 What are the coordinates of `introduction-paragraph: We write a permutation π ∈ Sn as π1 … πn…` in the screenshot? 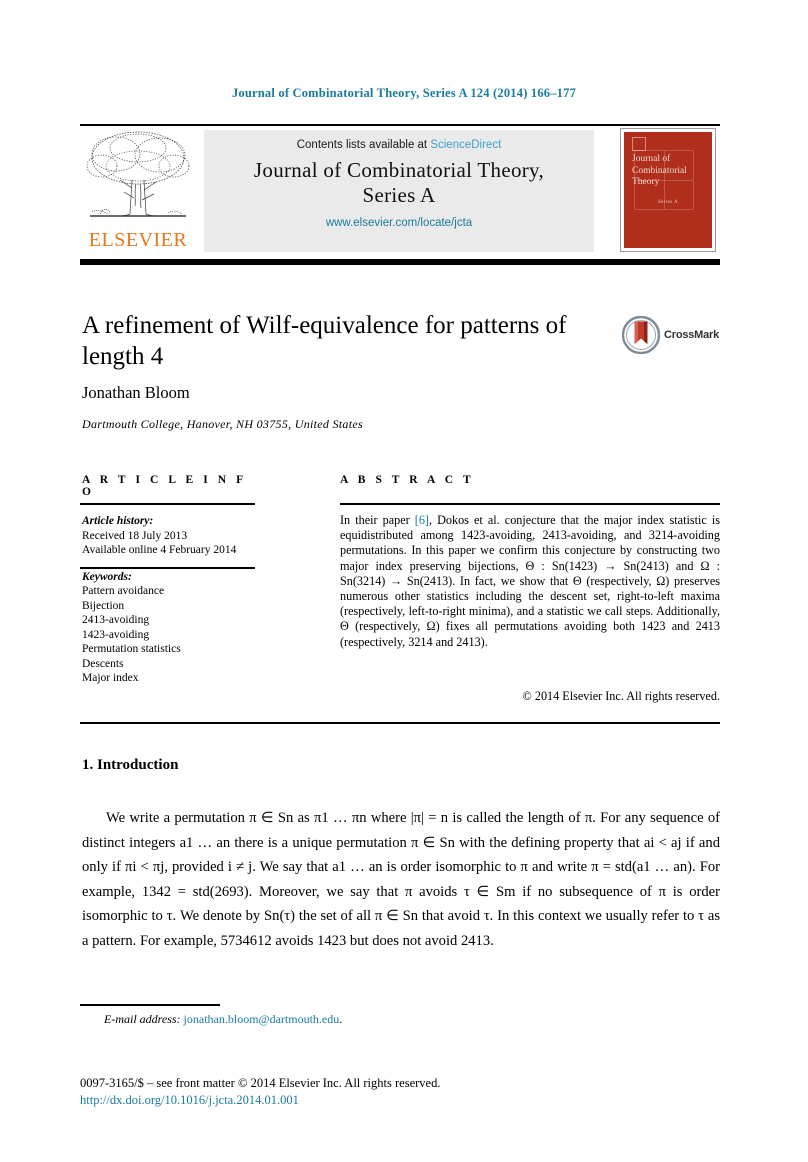 It's located at (401, 879).